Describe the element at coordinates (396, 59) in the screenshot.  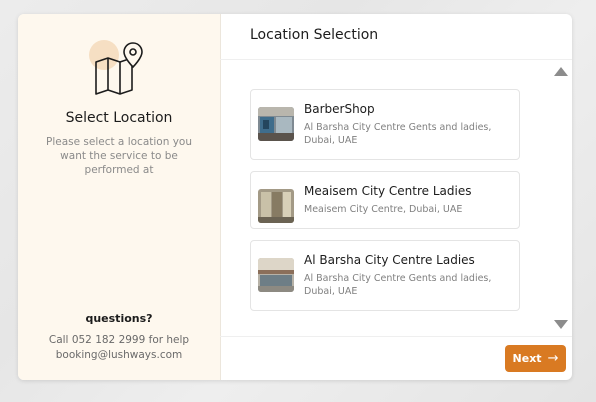
I see `header-divider` at that location.